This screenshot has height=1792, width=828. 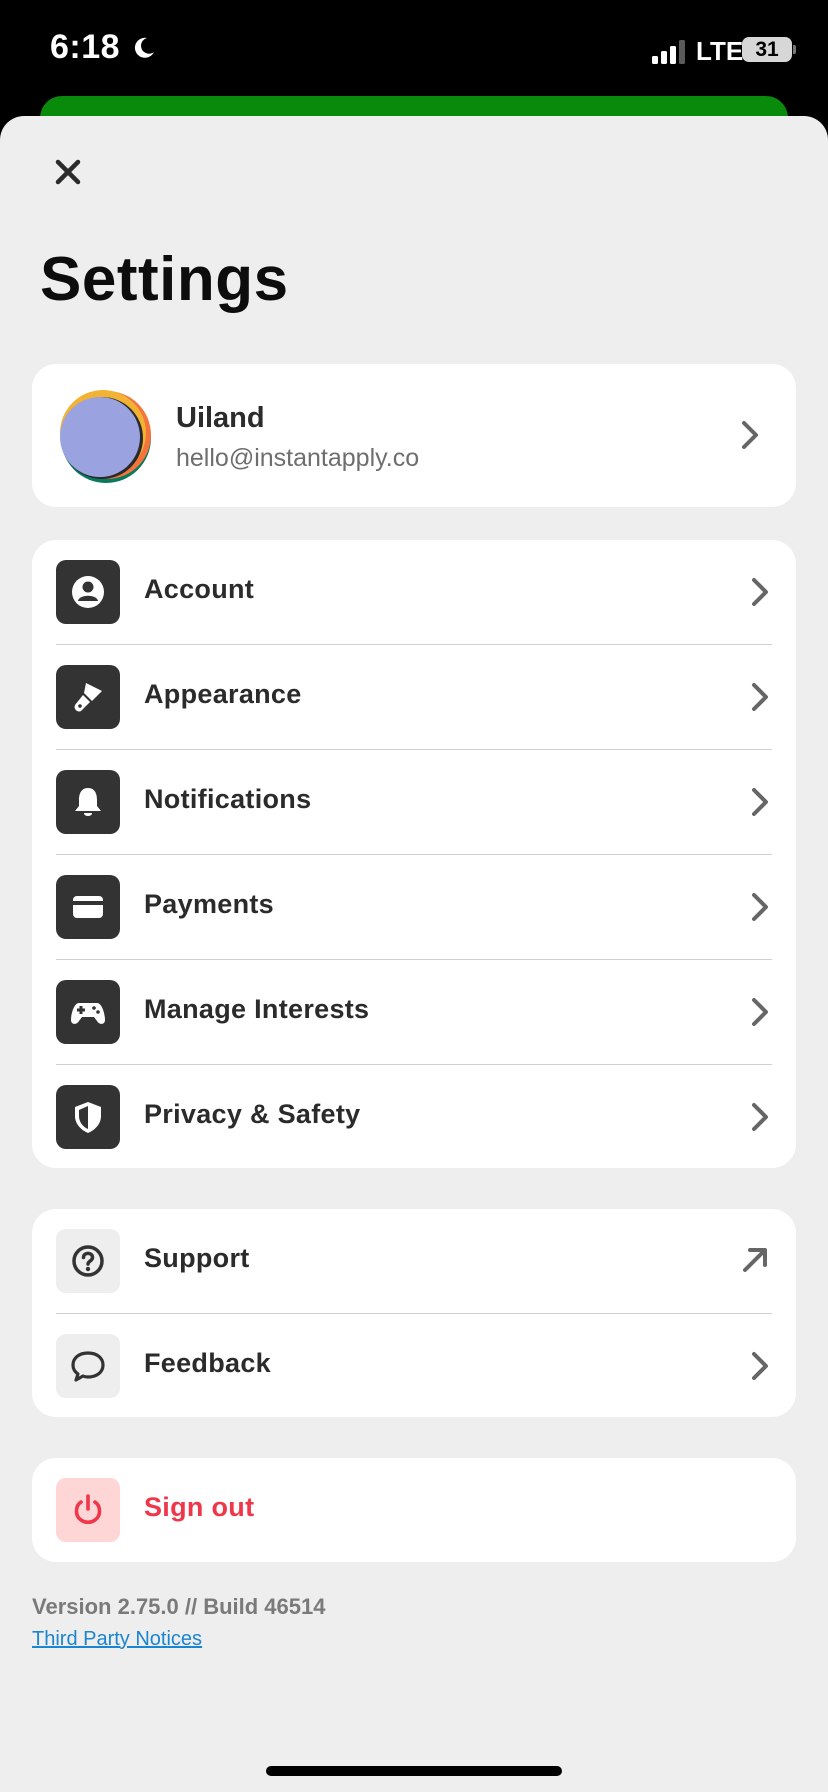 I want to click on payments-icon-box, so click(x=88, y=907).